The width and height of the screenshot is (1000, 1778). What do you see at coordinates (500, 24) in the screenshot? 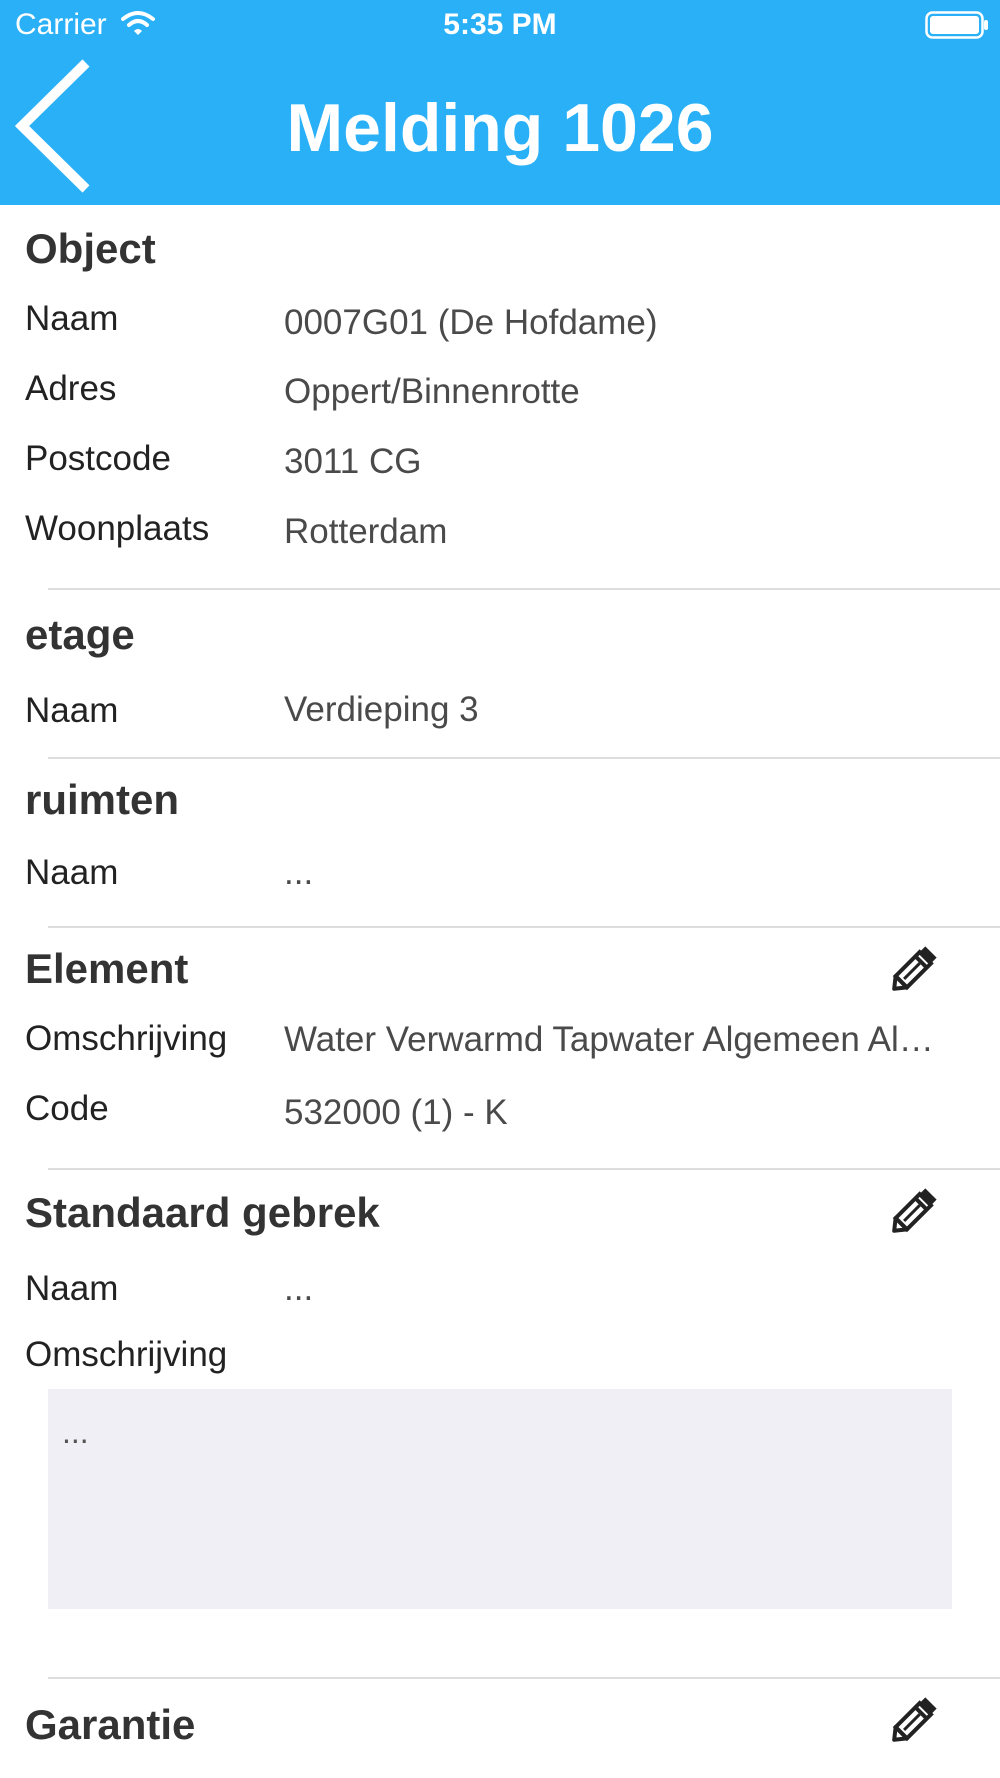
I see `status-time: 5:35 PM` at bounding box center [500, 24].